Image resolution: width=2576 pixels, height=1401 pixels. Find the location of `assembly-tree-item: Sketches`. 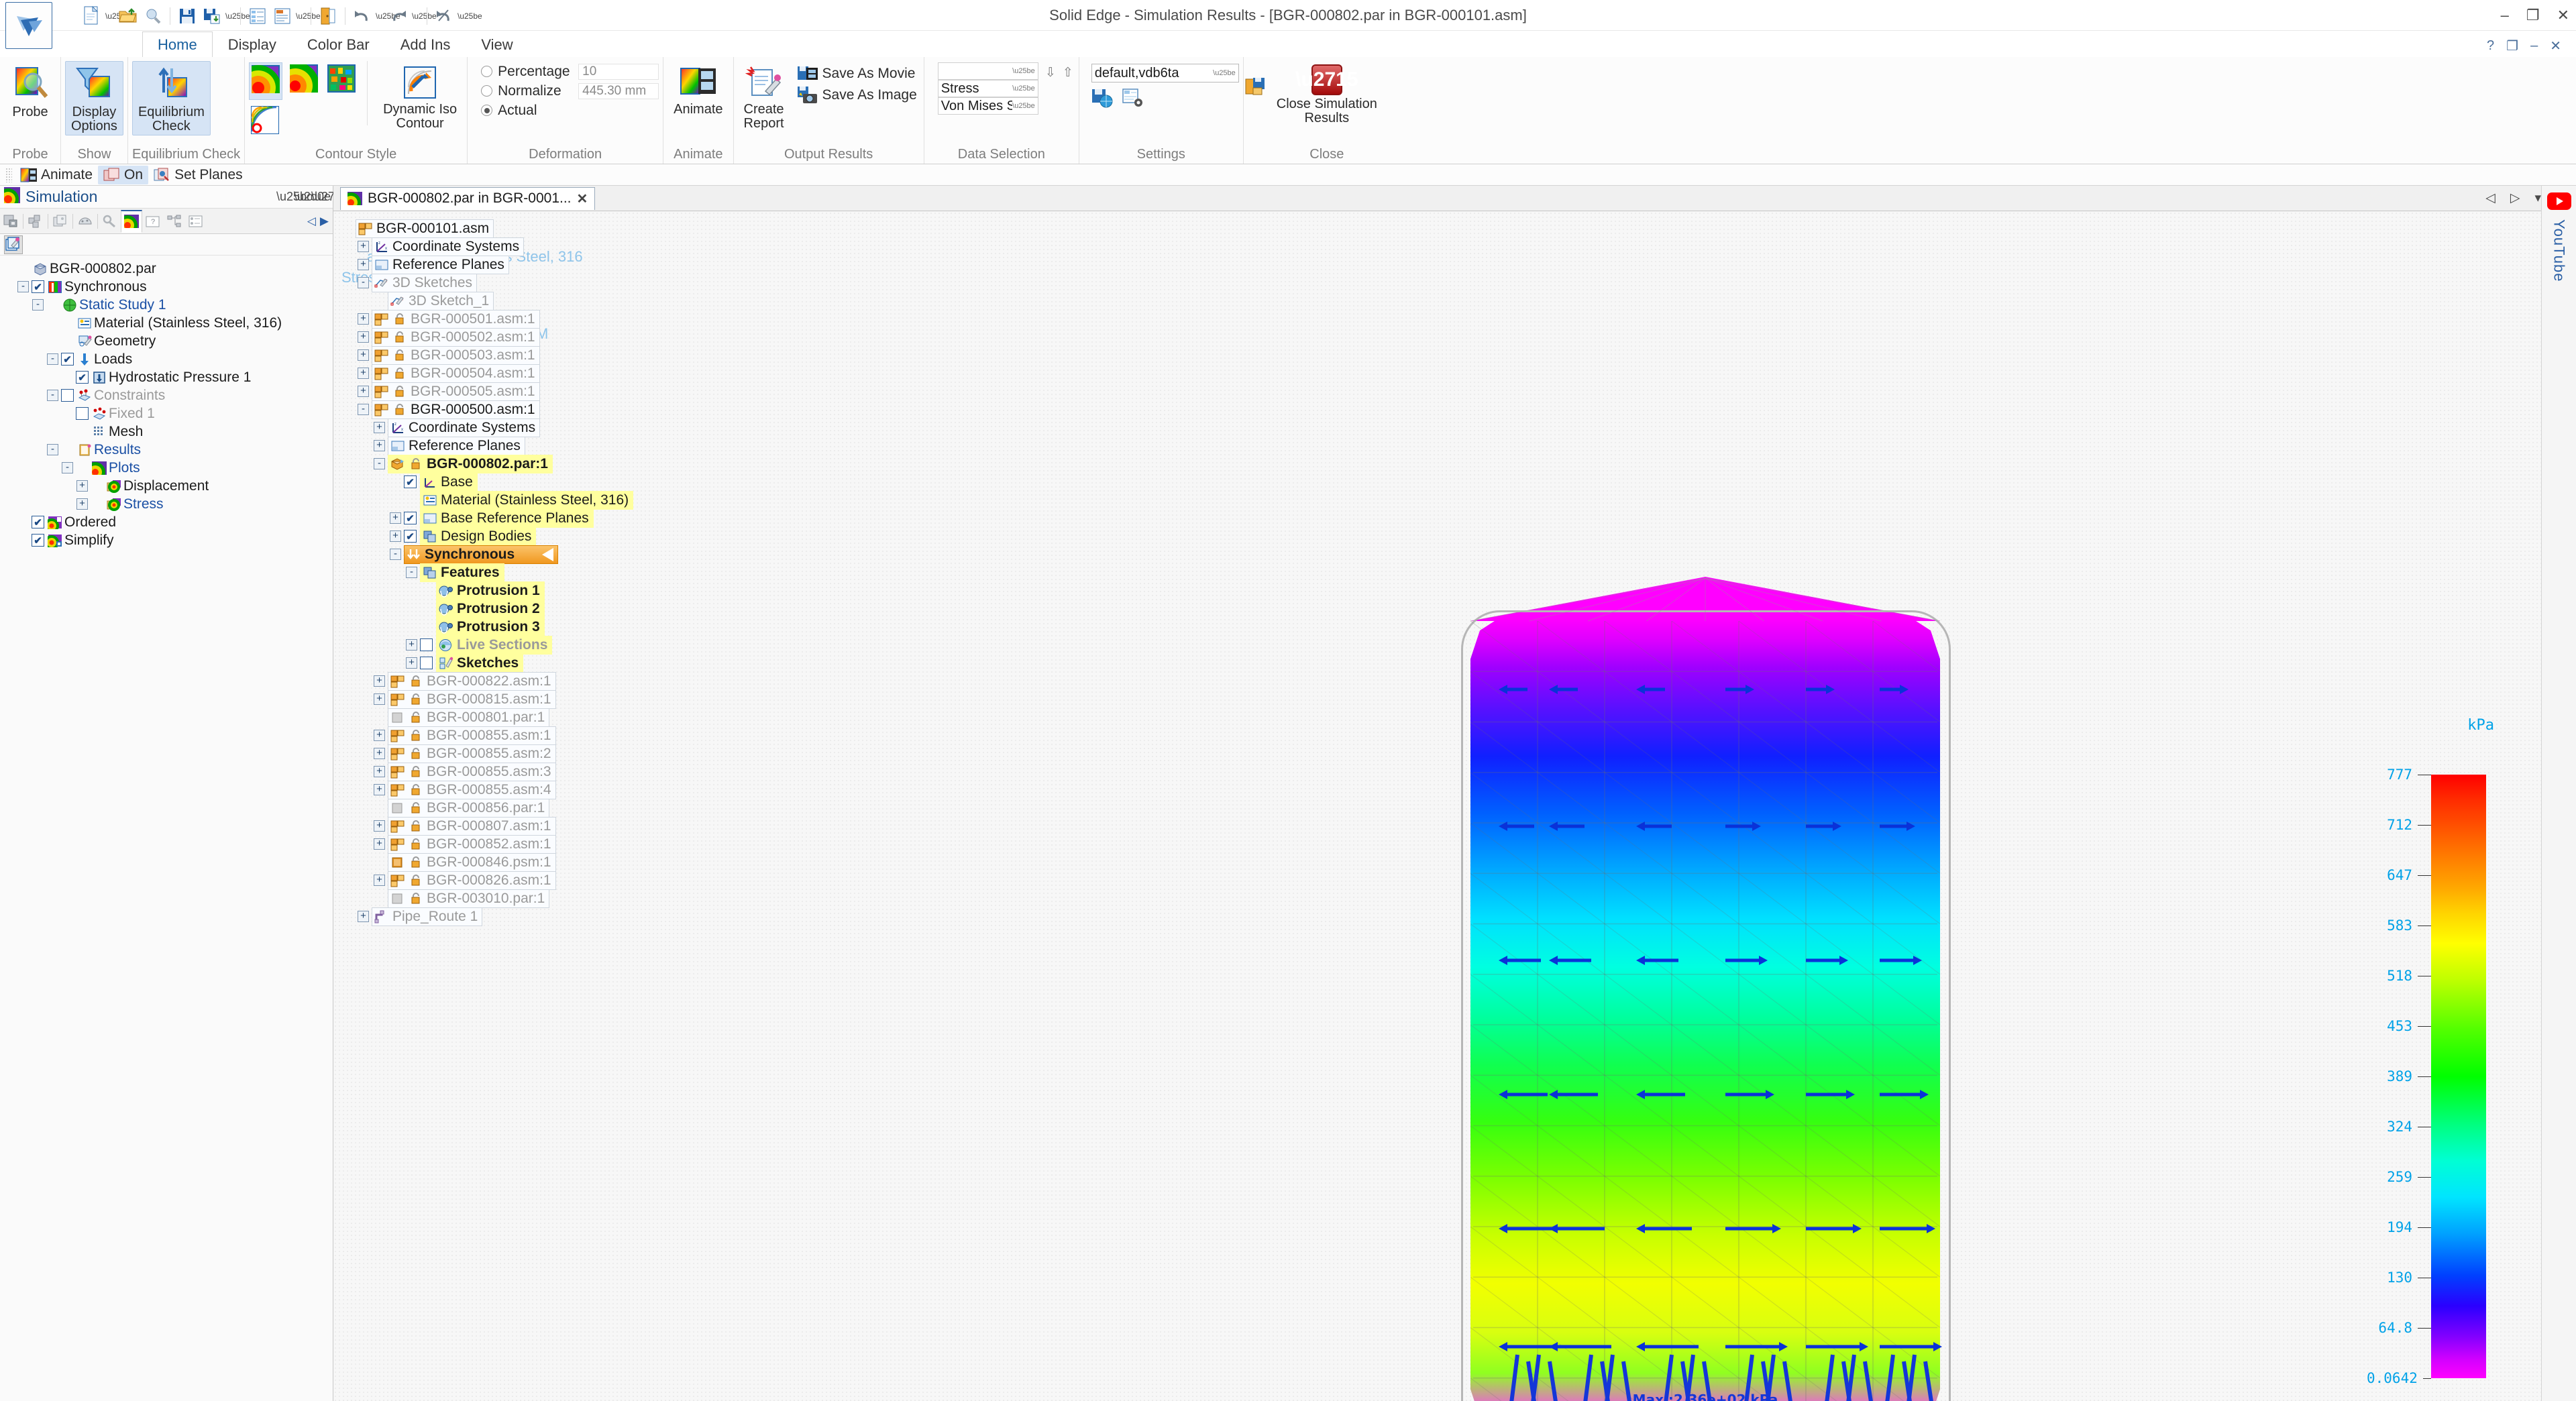

assembly-tree-item: Sketches is located at coordinates (480, 663).